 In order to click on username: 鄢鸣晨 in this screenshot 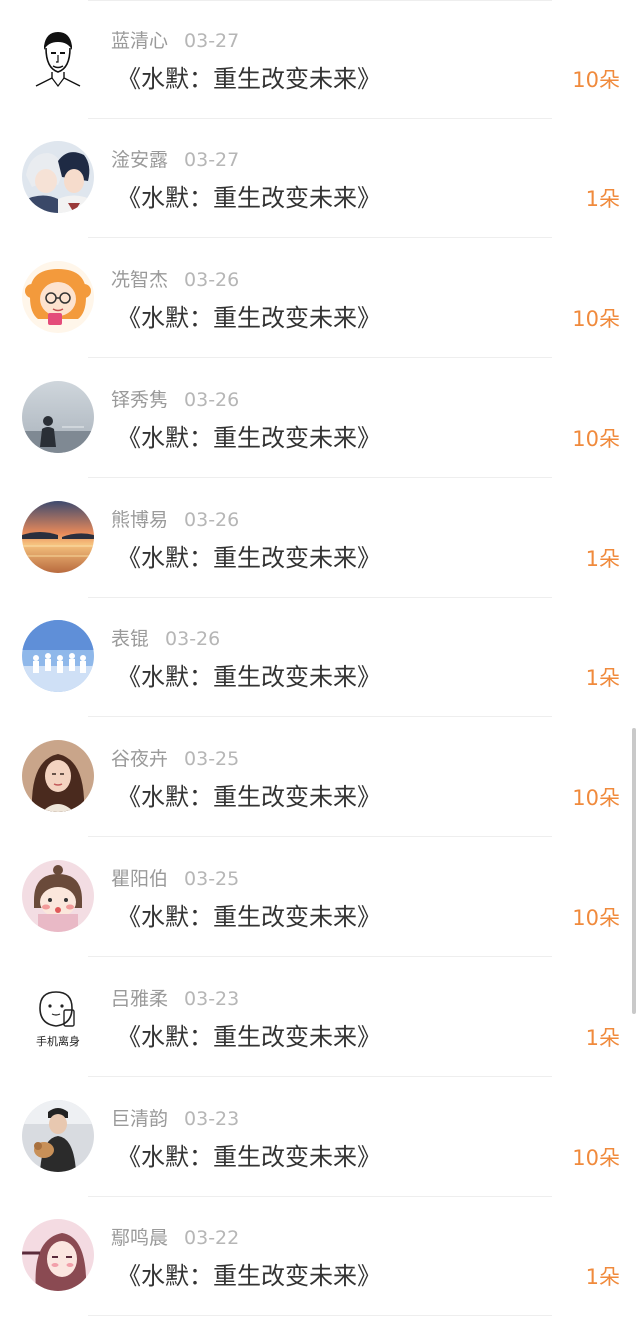, I will do `click(139, 1238)`.